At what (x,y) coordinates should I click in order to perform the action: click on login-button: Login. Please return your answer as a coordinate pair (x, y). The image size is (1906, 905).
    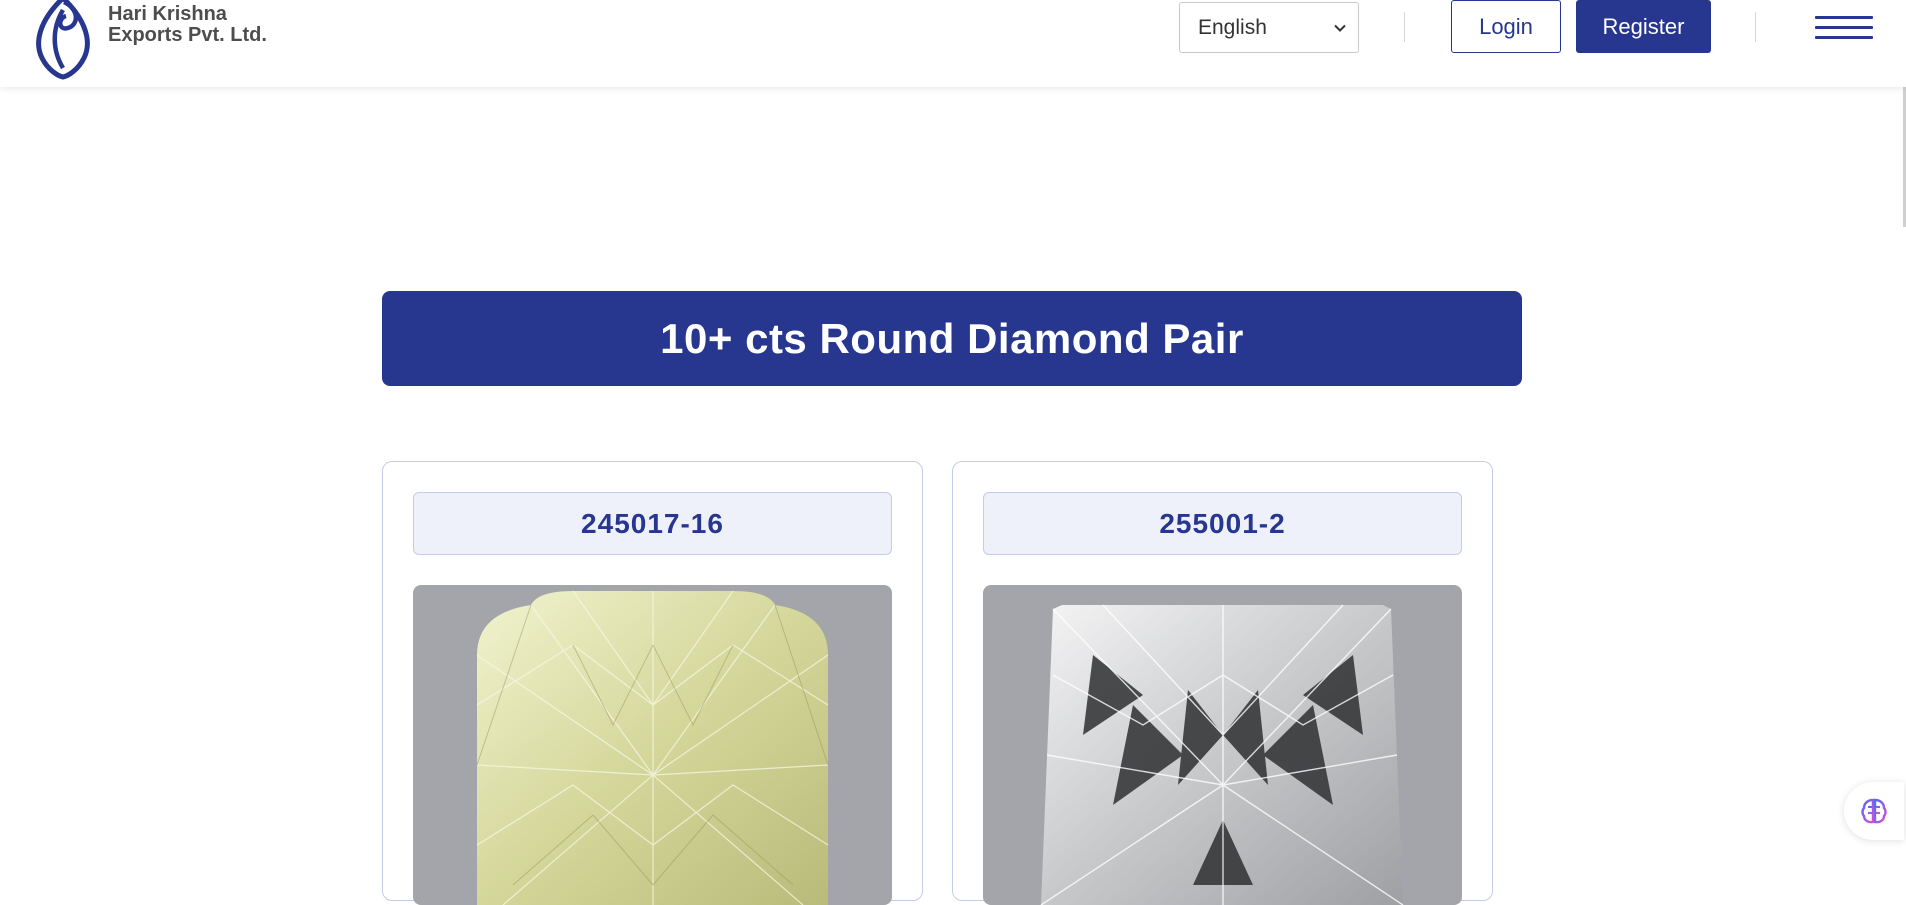
    Looking at the image, I should click on (1506, 26).